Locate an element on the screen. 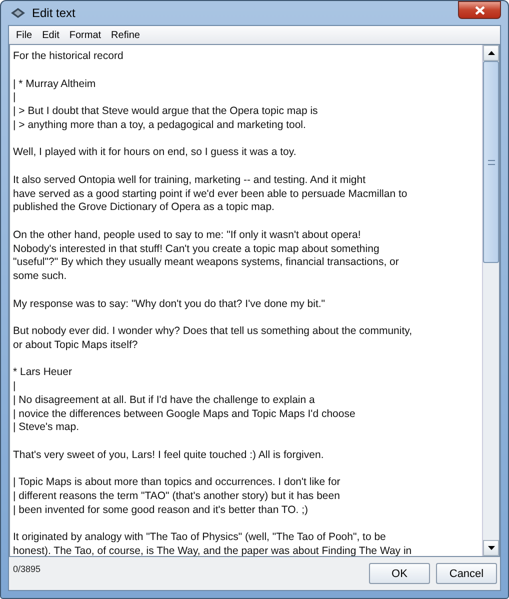 The image size is (509, 599). text-line: It originated by analogy with "The Tao of Physics" (well, "The Tao of Pooh", to be is located at coordinates (200, 538).